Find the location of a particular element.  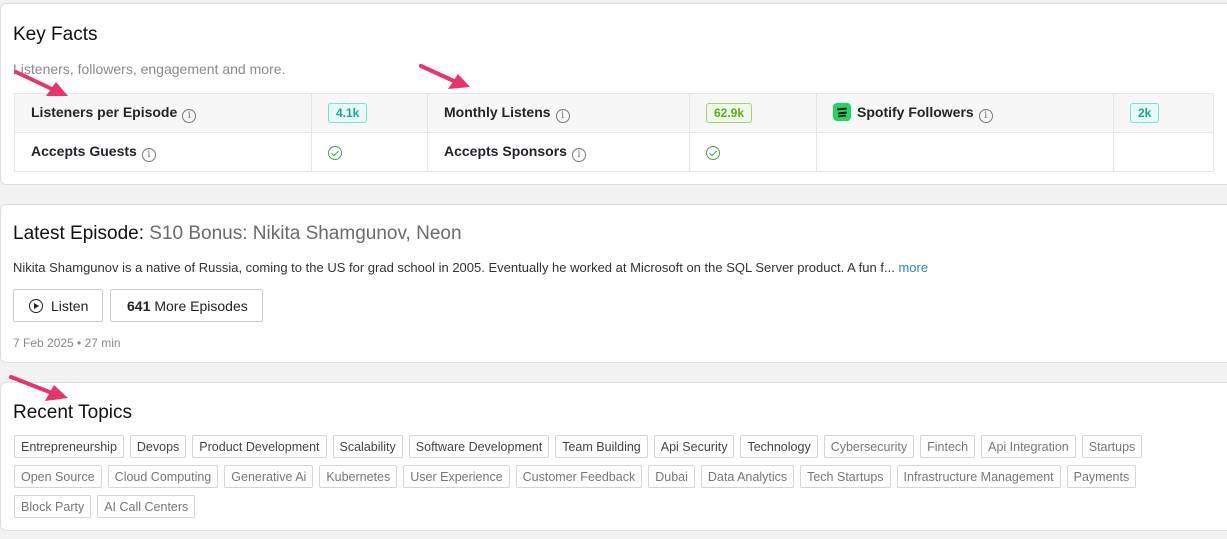

topic-chip: Infrastructure Management is located at coordinates (978, 476).